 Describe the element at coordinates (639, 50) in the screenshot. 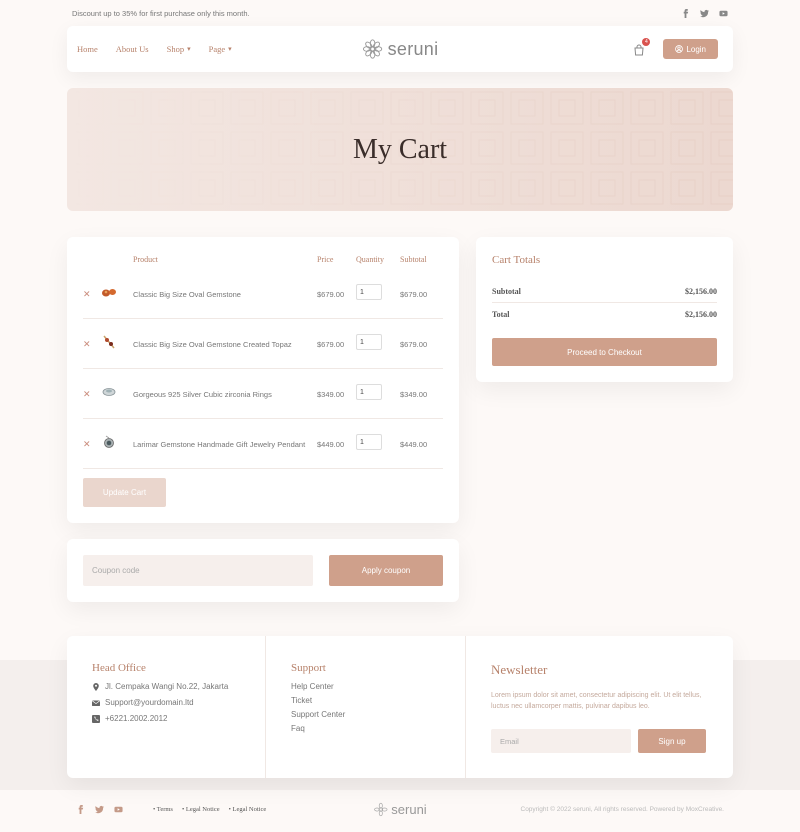

I see `shopping-bag-icon` at that location.